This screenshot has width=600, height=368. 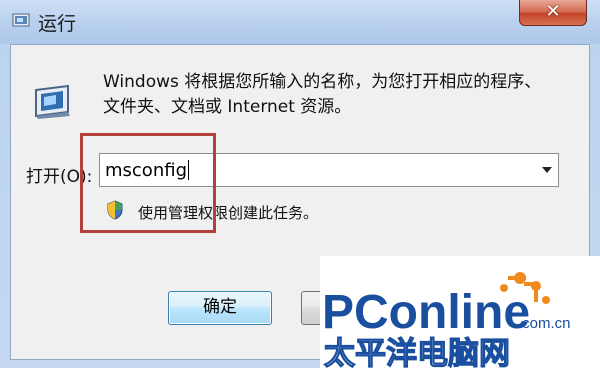 What do you see at coordinates (417, 352) in the screenshot?
I see `watermark-chinese: 太平洋电脑网` at bounding box center [417, 352].